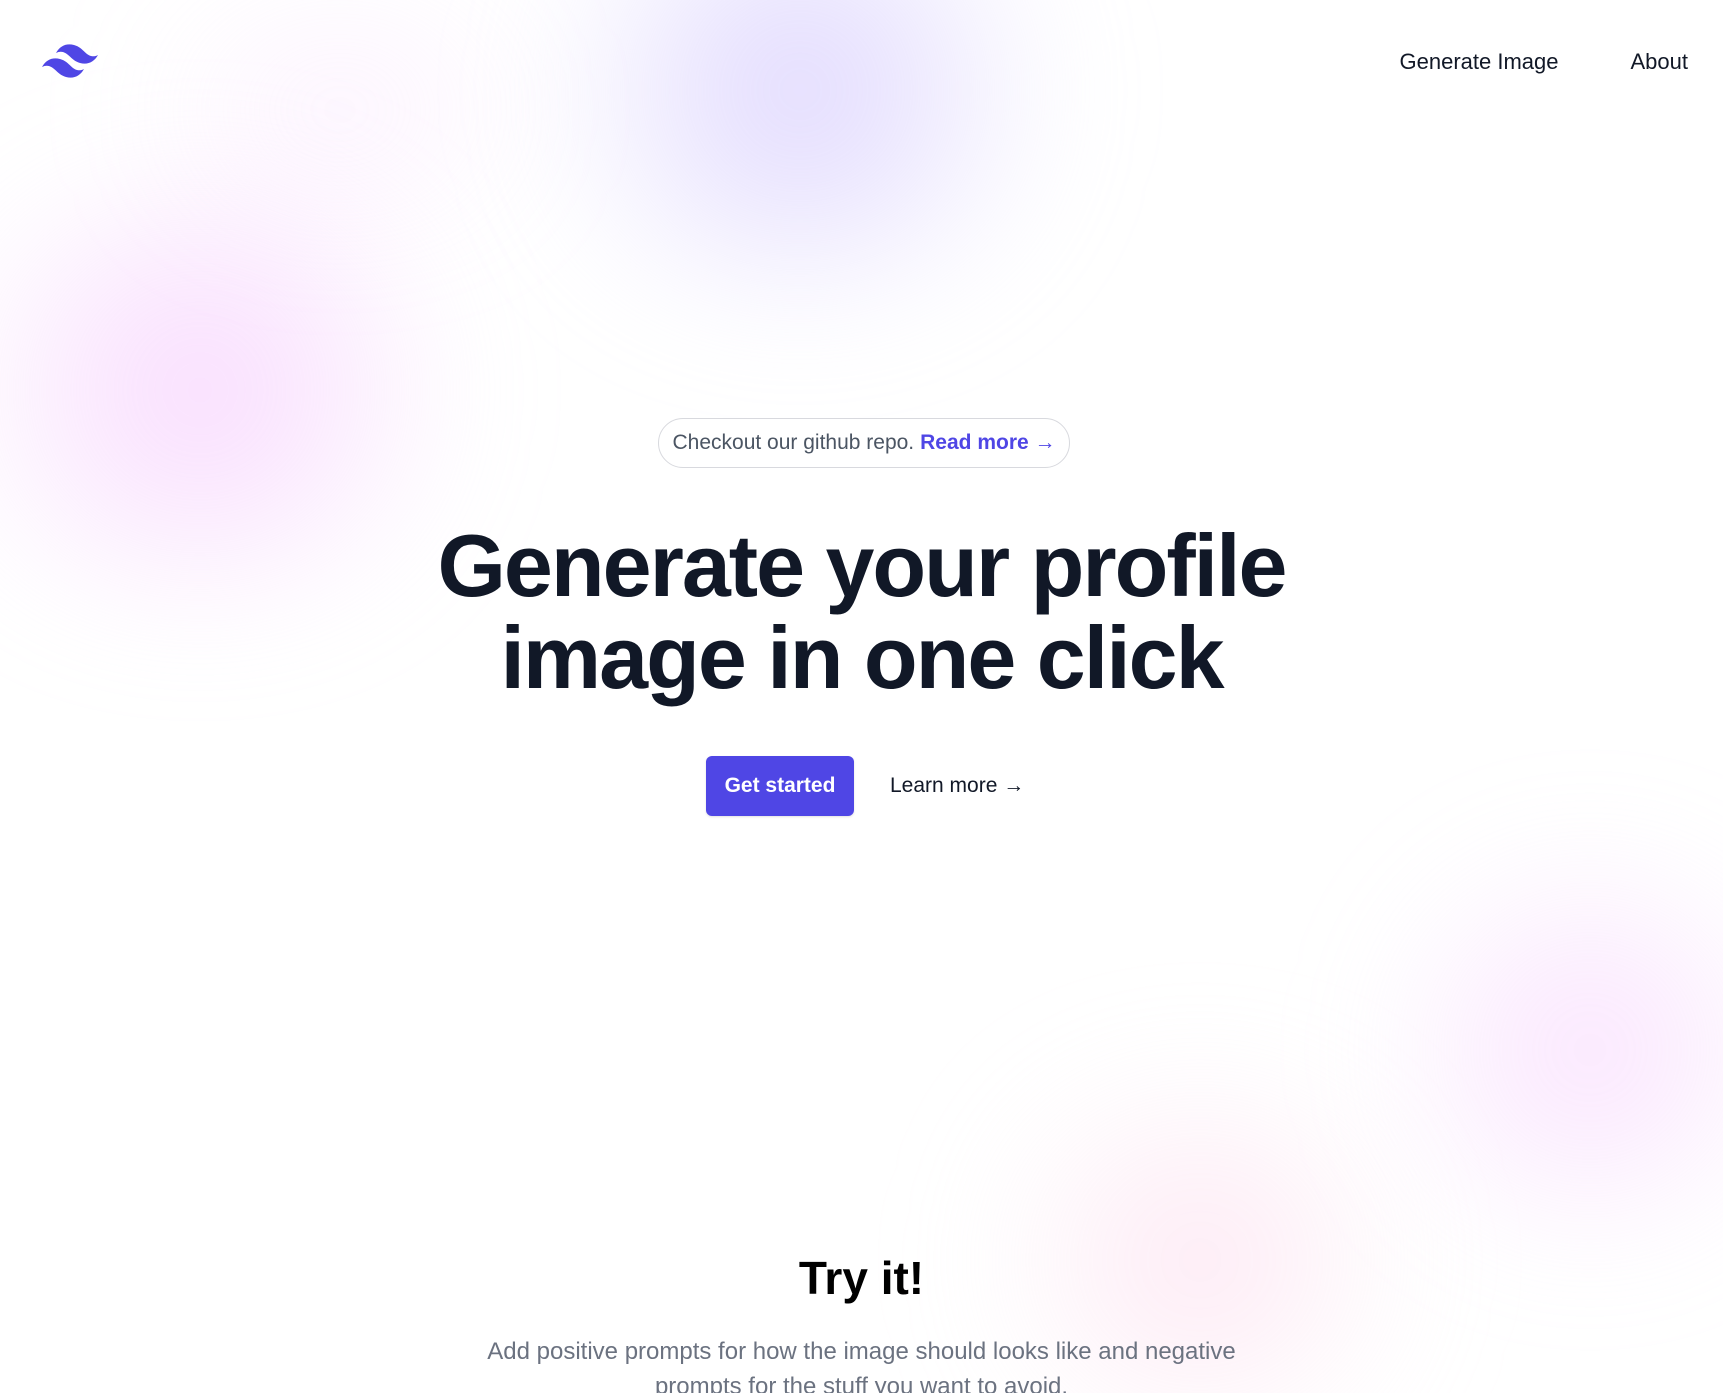 The height and width of the screenshot is (1393, 1723). What do you see at coordinates (861, 60) in the screenshot?
I see `top-navigation: Generate Image About` at bounding box center [861, 60].